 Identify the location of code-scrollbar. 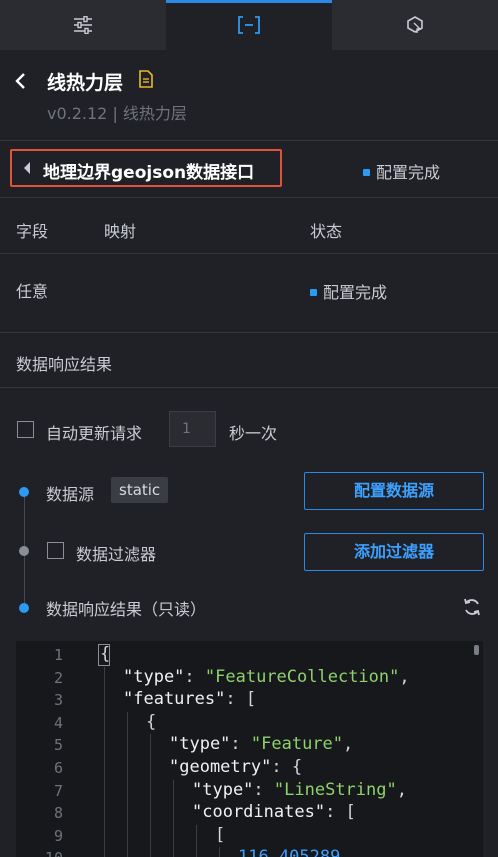
(476, 650).